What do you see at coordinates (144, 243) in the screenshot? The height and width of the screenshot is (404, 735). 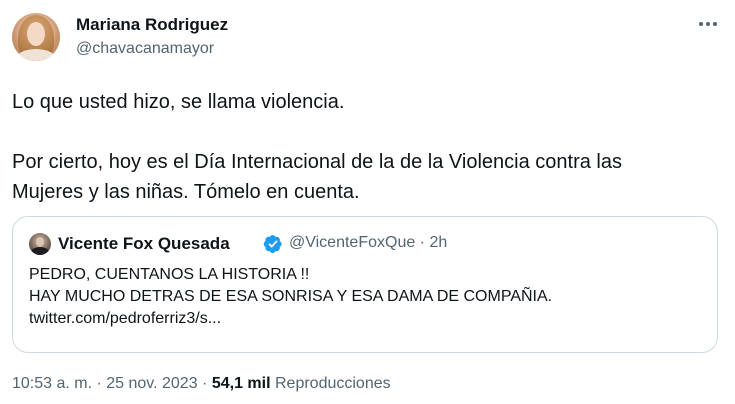 I see `quoted-author-name: Vicente Fox Quesada` at bounding box center [144, 243].